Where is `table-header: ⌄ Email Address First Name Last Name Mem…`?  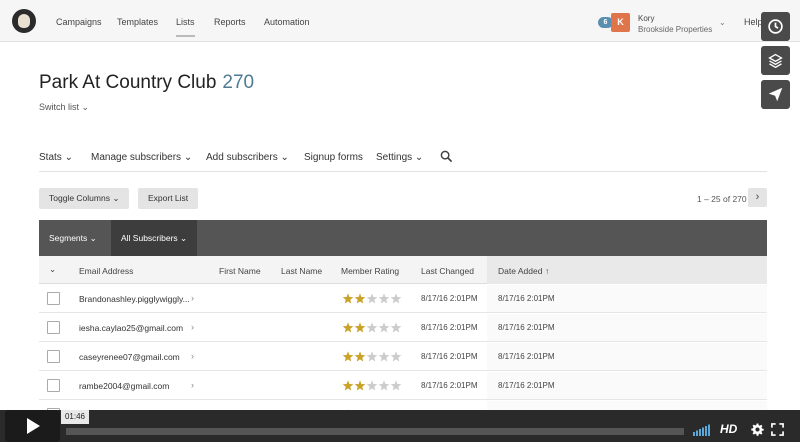 table-header: ⌄ Email Address First Name Last Name Mem… is located at coordinates (403, 270).